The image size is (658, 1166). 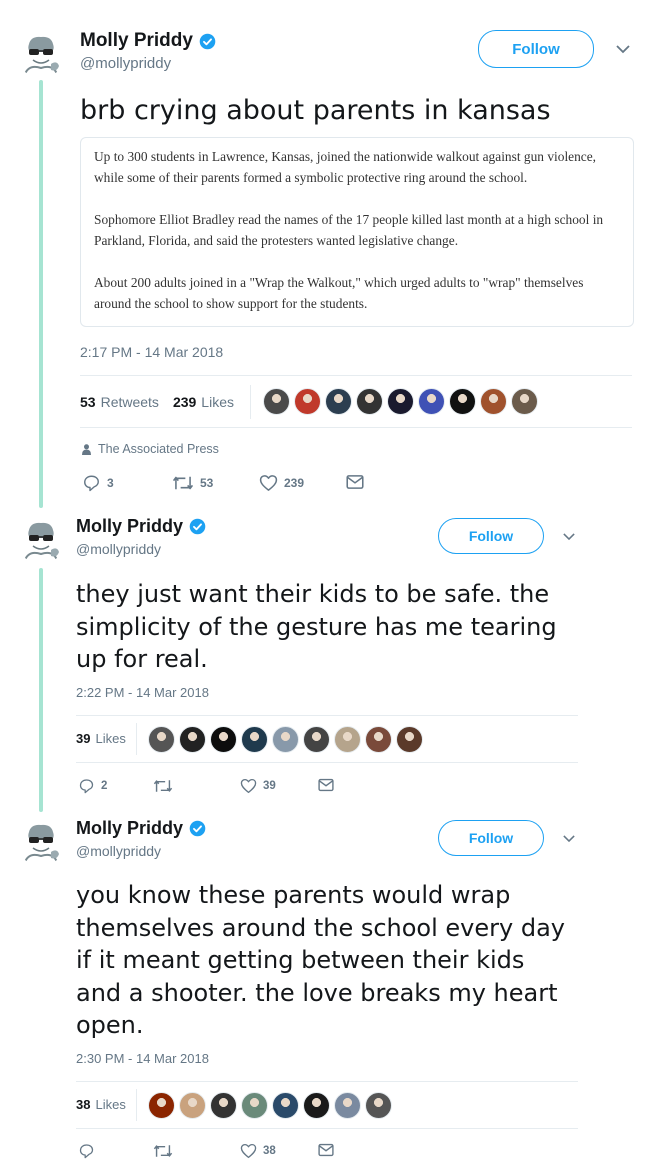 What do you see at coordinates (142, 692) in the screenshot?
I see `tweet-timestamp: 2:22 PM - 14 Mar 2018` at bounding box center [142, 692].